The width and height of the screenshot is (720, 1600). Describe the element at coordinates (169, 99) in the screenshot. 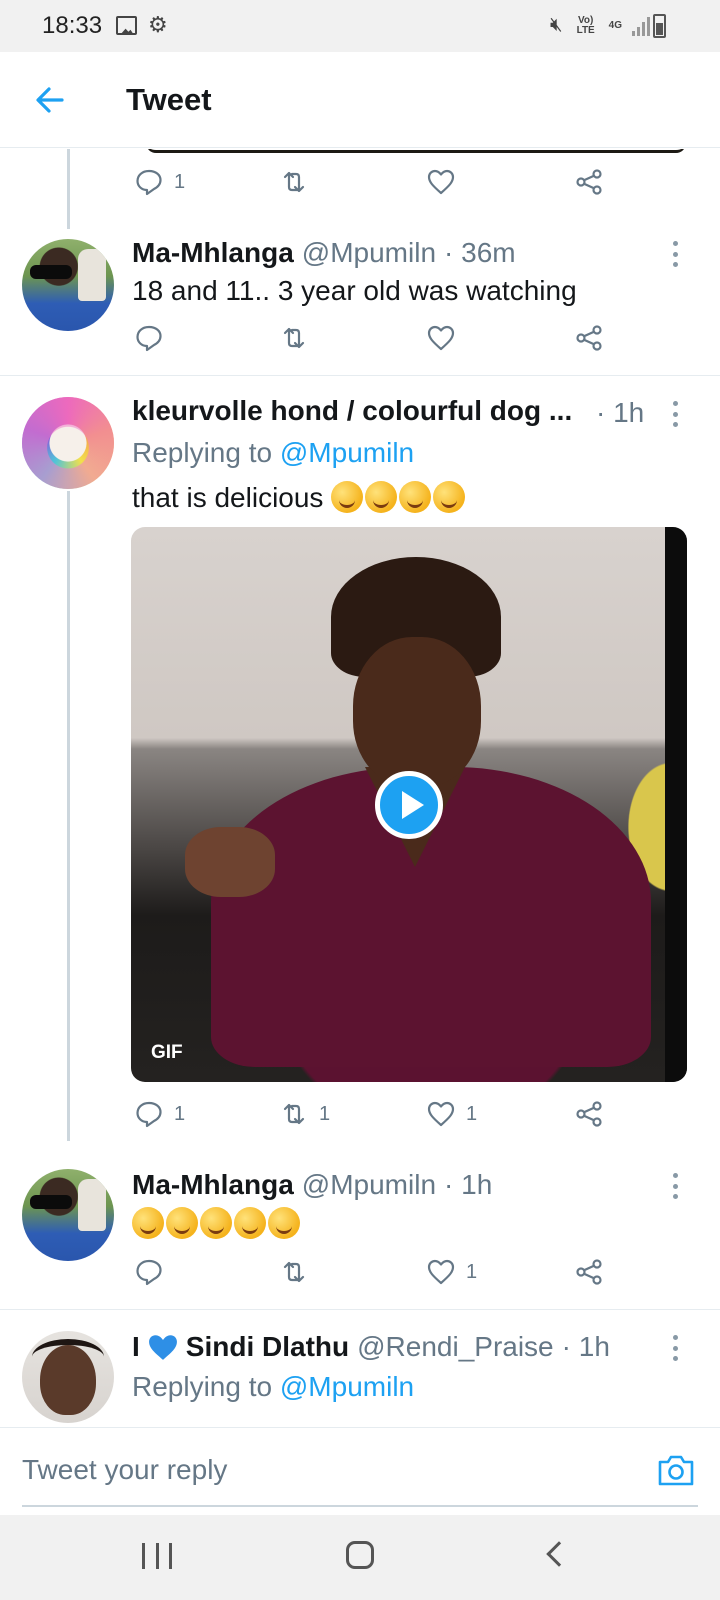

I see `page-title: Tweet` at that location.